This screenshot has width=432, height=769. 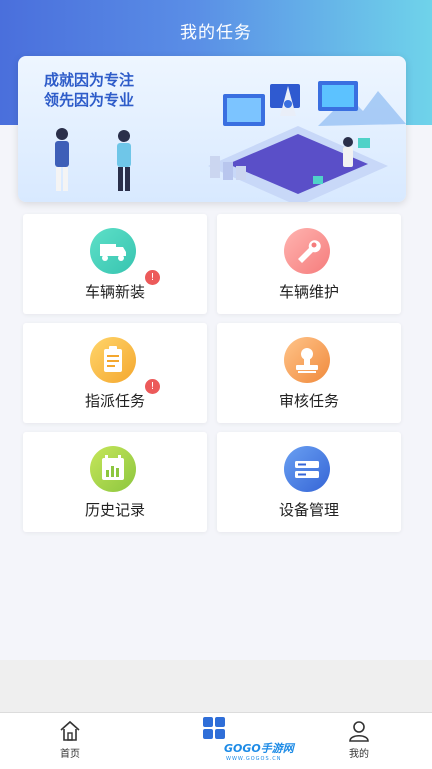 I want to click on banner-slogan-line1: 成就因为专注, so click(x=89, y=80).